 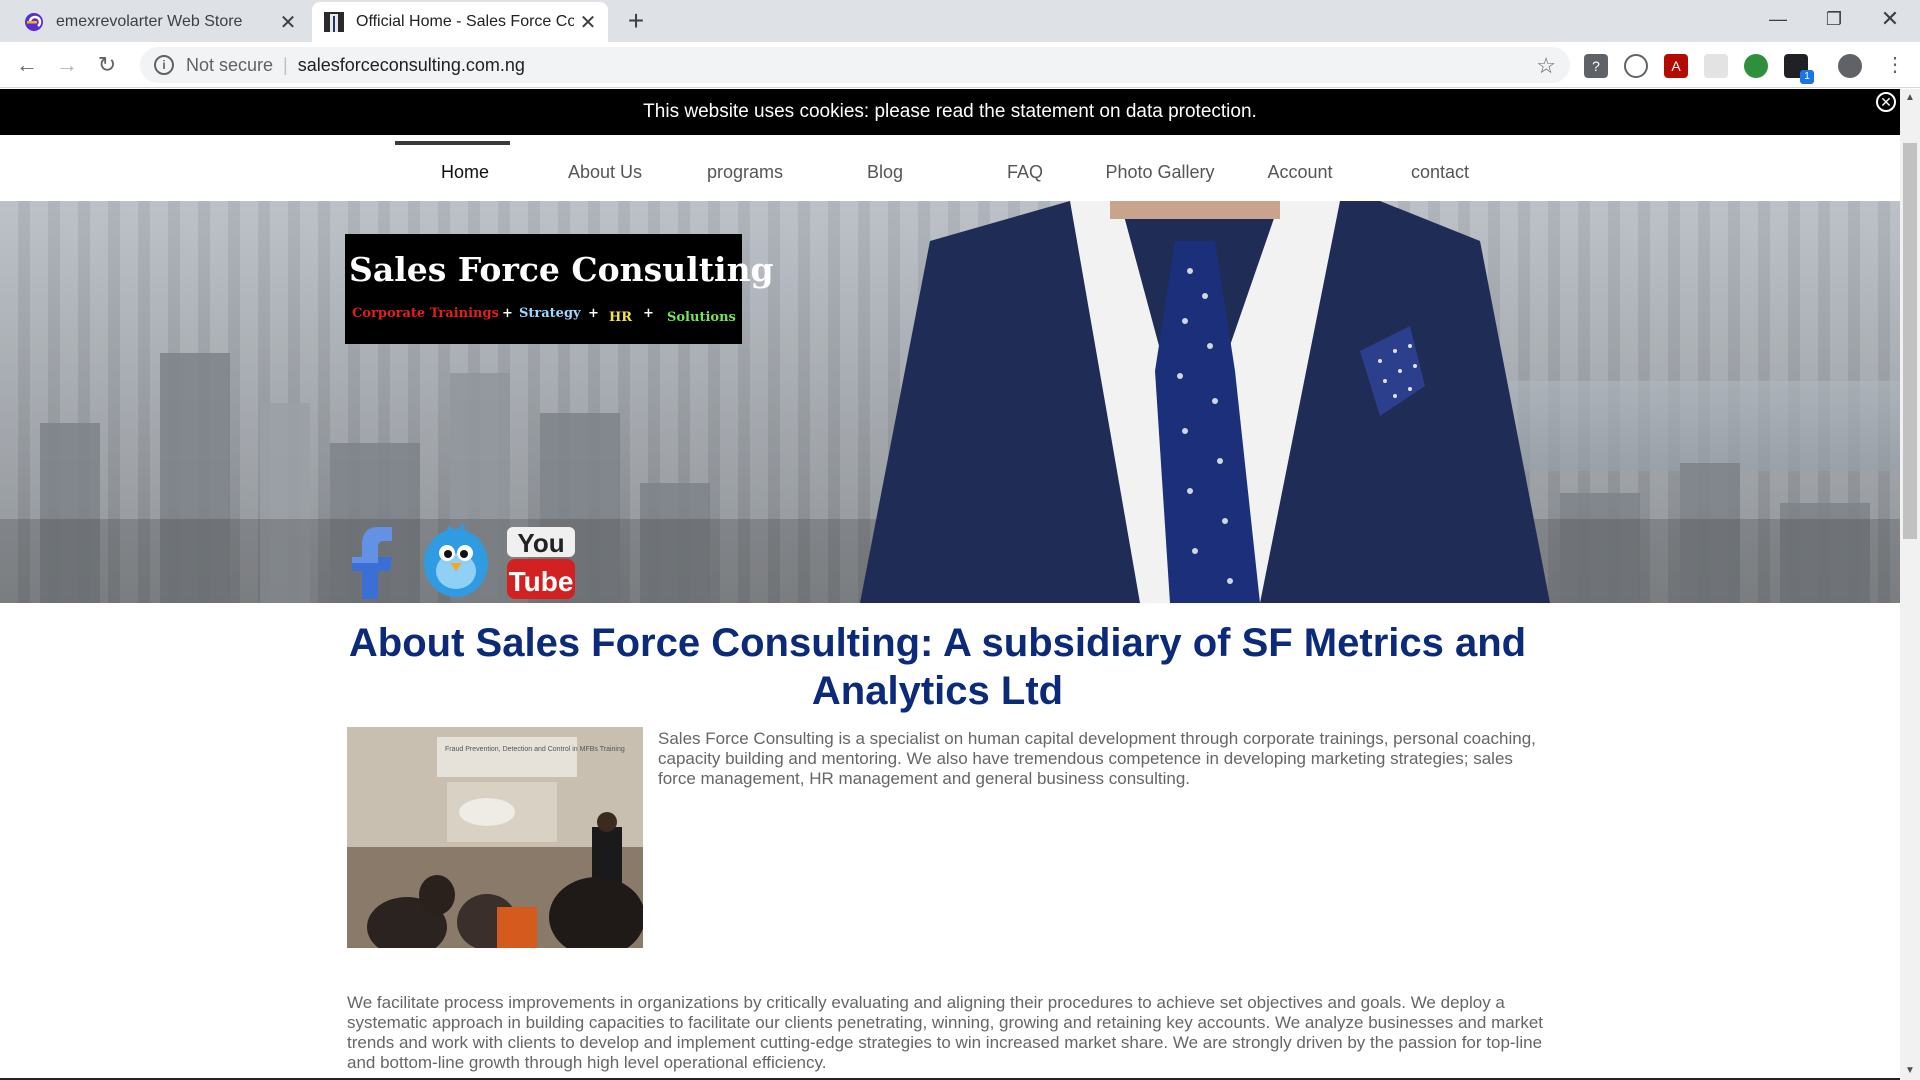 I want to click on reload-icon: ↻, so click(x=107, y=65).